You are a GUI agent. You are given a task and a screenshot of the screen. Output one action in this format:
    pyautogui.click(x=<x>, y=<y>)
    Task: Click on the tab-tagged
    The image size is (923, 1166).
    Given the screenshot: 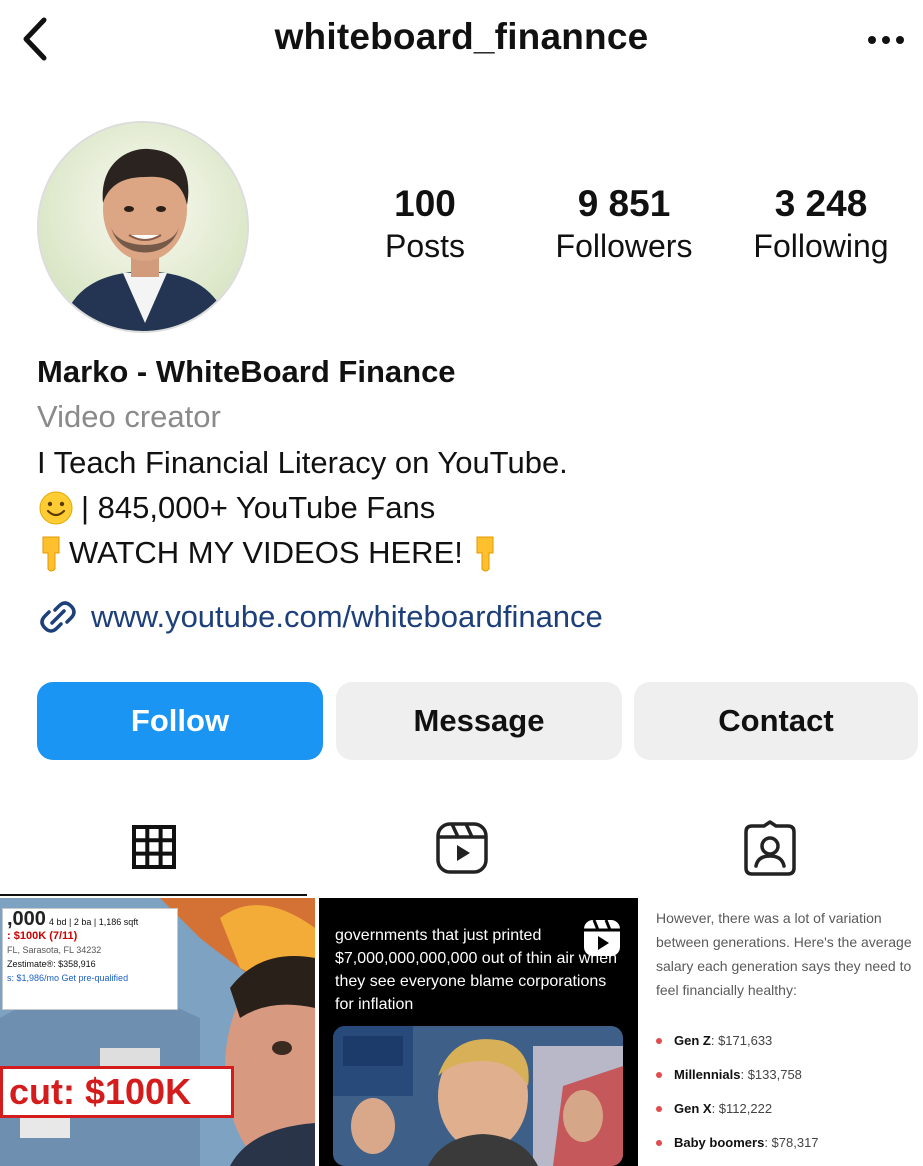 What is the action you would take?
    pyautogui.click(x=769, y=848)
    